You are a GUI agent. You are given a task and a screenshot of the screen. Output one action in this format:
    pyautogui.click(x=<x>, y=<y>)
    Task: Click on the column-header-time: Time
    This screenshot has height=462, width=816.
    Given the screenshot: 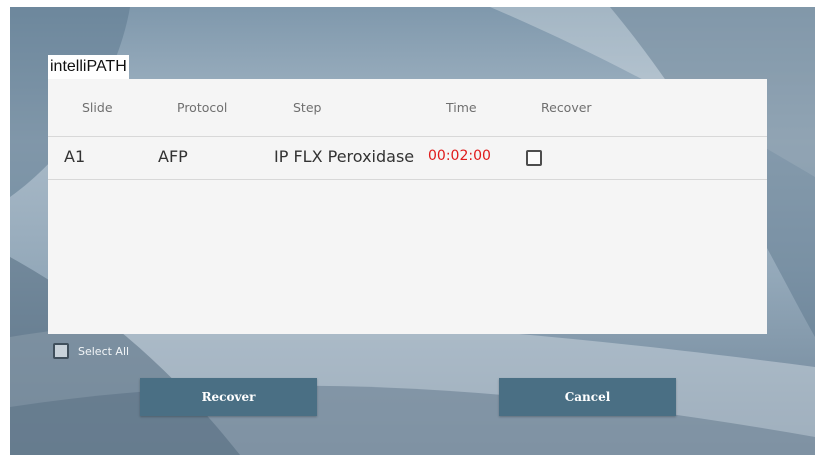 What is the action you would take?
    pyautogui.click(x=461, y=107)
    